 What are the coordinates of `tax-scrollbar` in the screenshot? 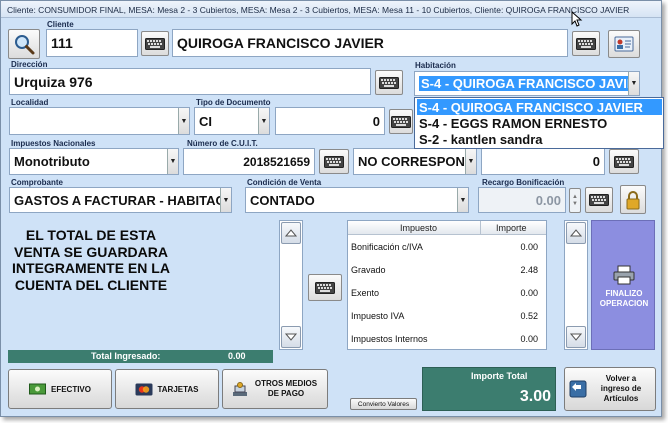 It's located at (576, 285).